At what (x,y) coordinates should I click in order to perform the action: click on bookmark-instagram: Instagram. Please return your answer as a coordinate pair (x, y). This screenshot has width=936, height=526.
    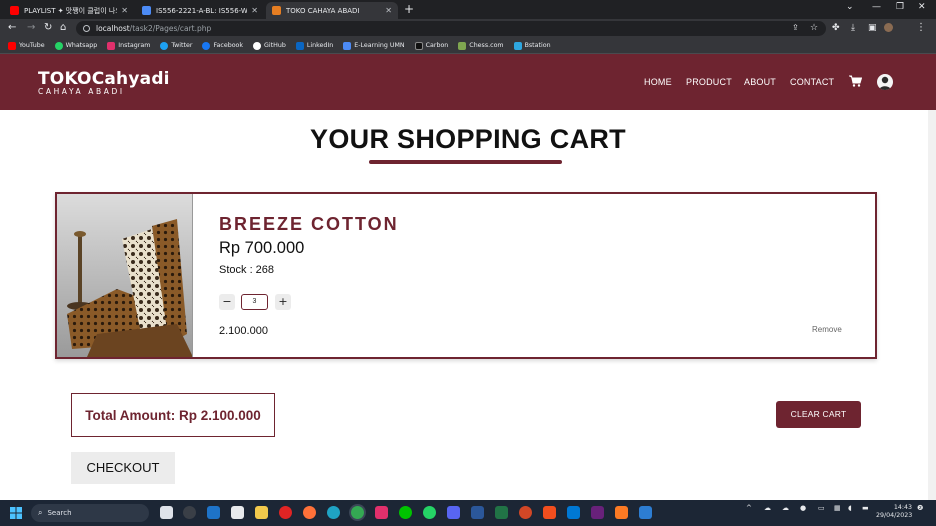
    Looking at the image, I should click on (129, 45).